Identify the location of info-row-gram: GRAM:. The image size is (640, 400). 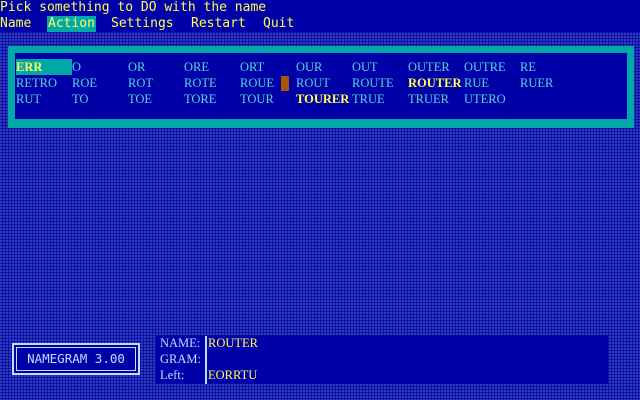
(382, 359).